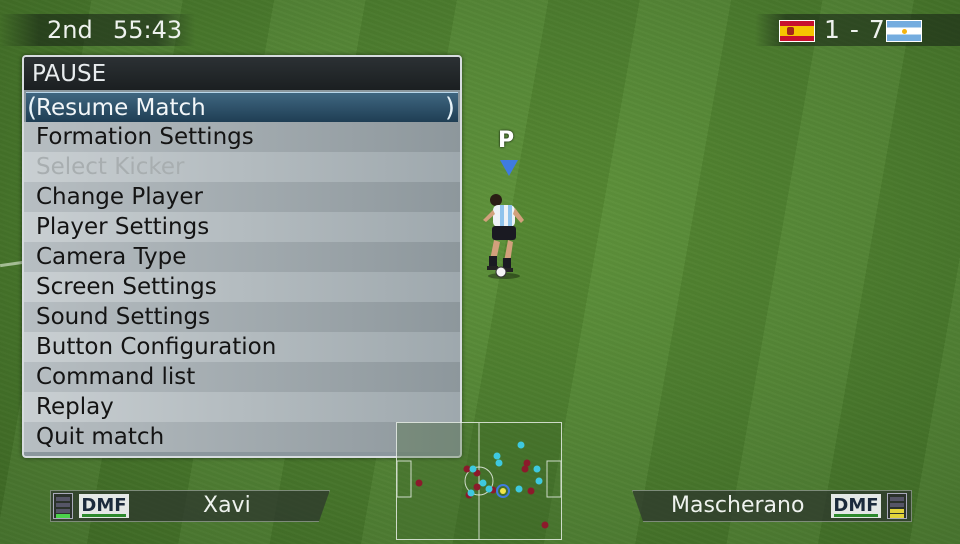 Image resolution: width=960 pixels, height=544 pixels. Describe the element at coordinates (855, 29) in the screenshot. I see `score-text: 1 - 7` at that location.